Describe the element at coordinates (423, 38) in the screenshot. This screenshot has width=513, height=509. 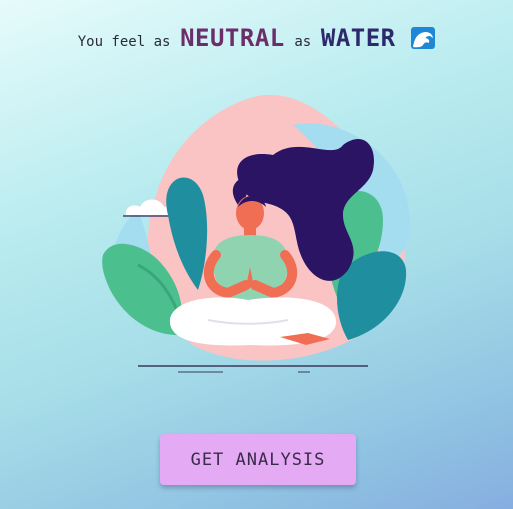
I see `water-wave-icon` at that location.